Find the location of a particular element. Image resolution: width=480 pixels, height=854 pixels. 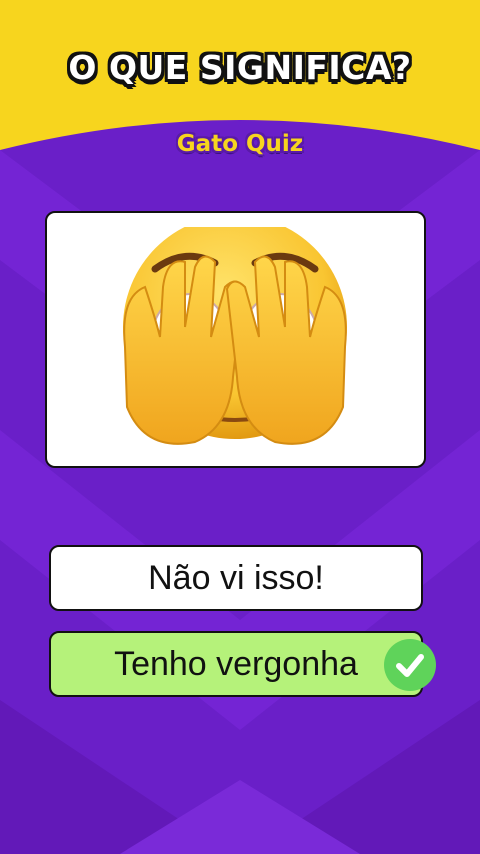

answer-option-1: Não vi isso! is located at coordinates (236, 578).